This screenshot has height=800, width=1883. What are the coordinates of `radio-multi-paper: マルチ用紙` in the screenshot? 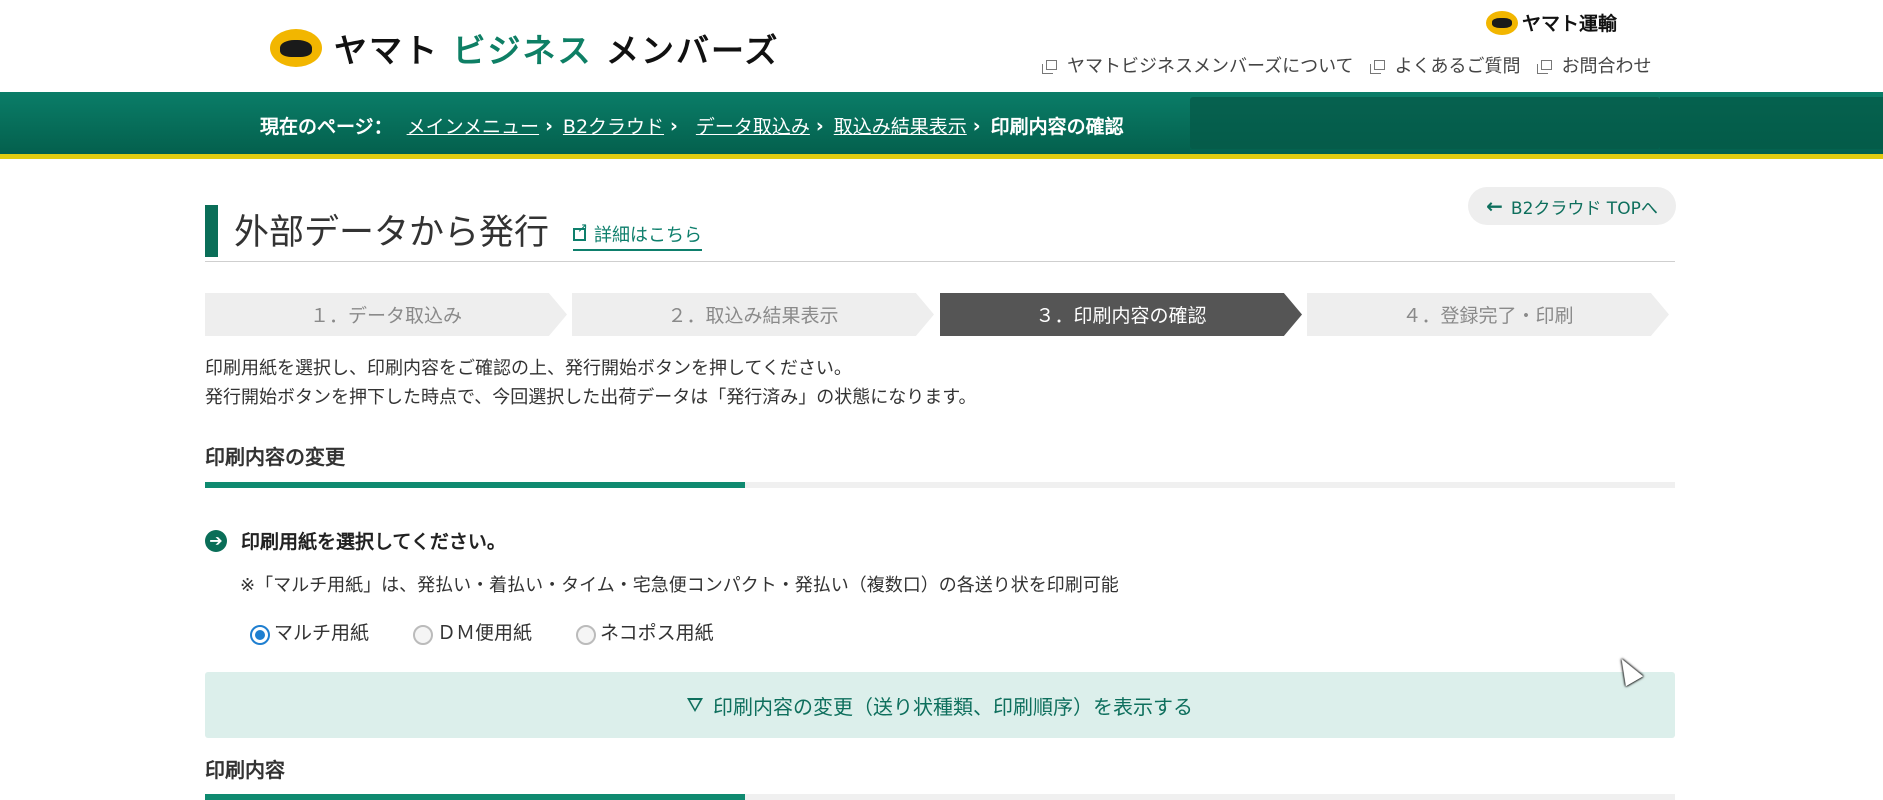 It's located at (309, 631).